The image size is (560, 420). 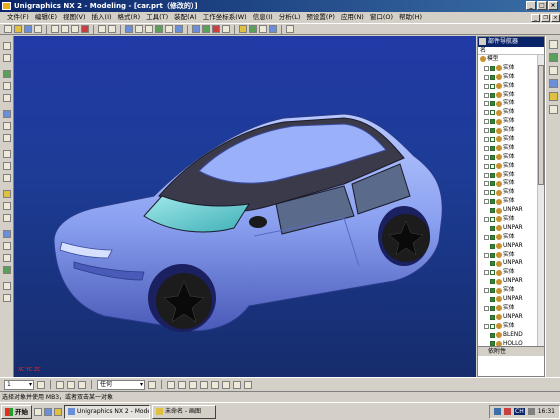 I want to click on existing-point-icon, so click(x=237, y=384).